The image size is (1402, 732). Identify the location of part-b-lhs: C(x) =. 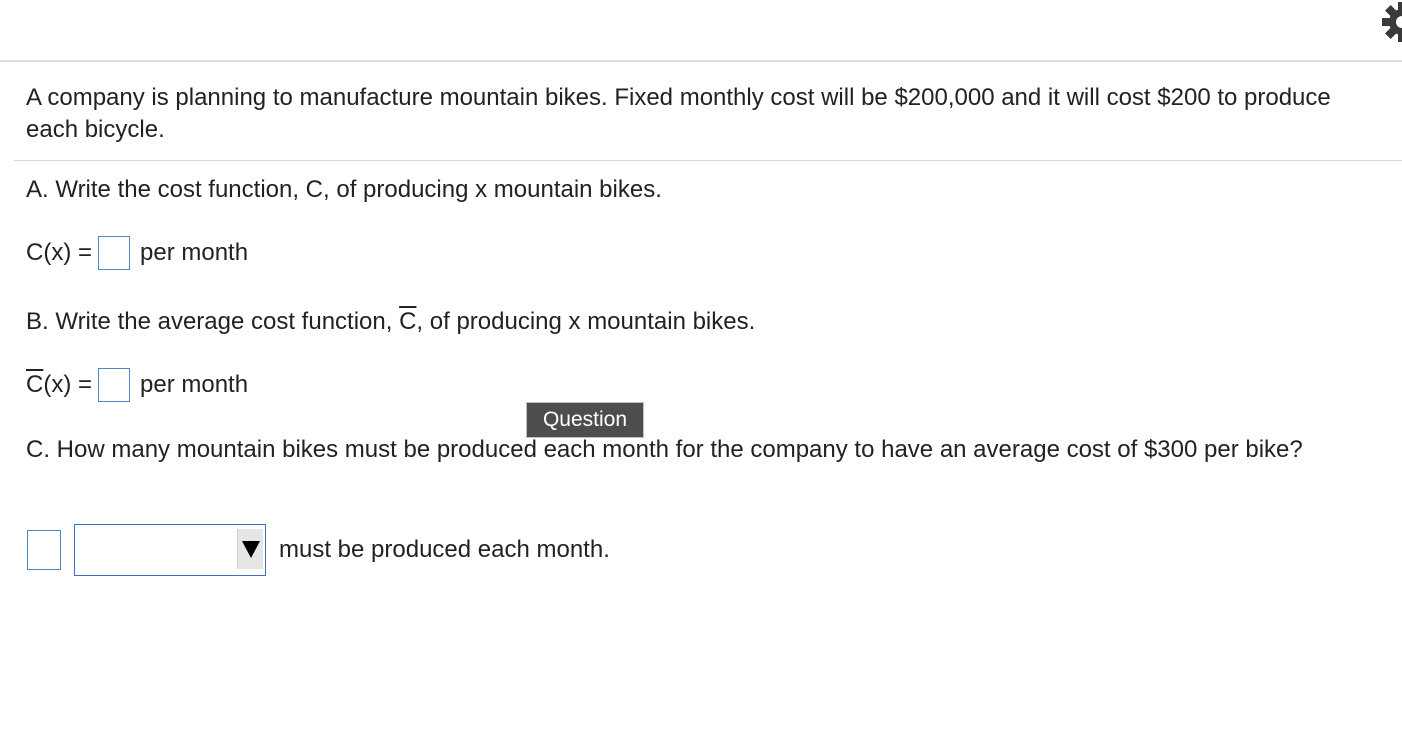
(59, 385).